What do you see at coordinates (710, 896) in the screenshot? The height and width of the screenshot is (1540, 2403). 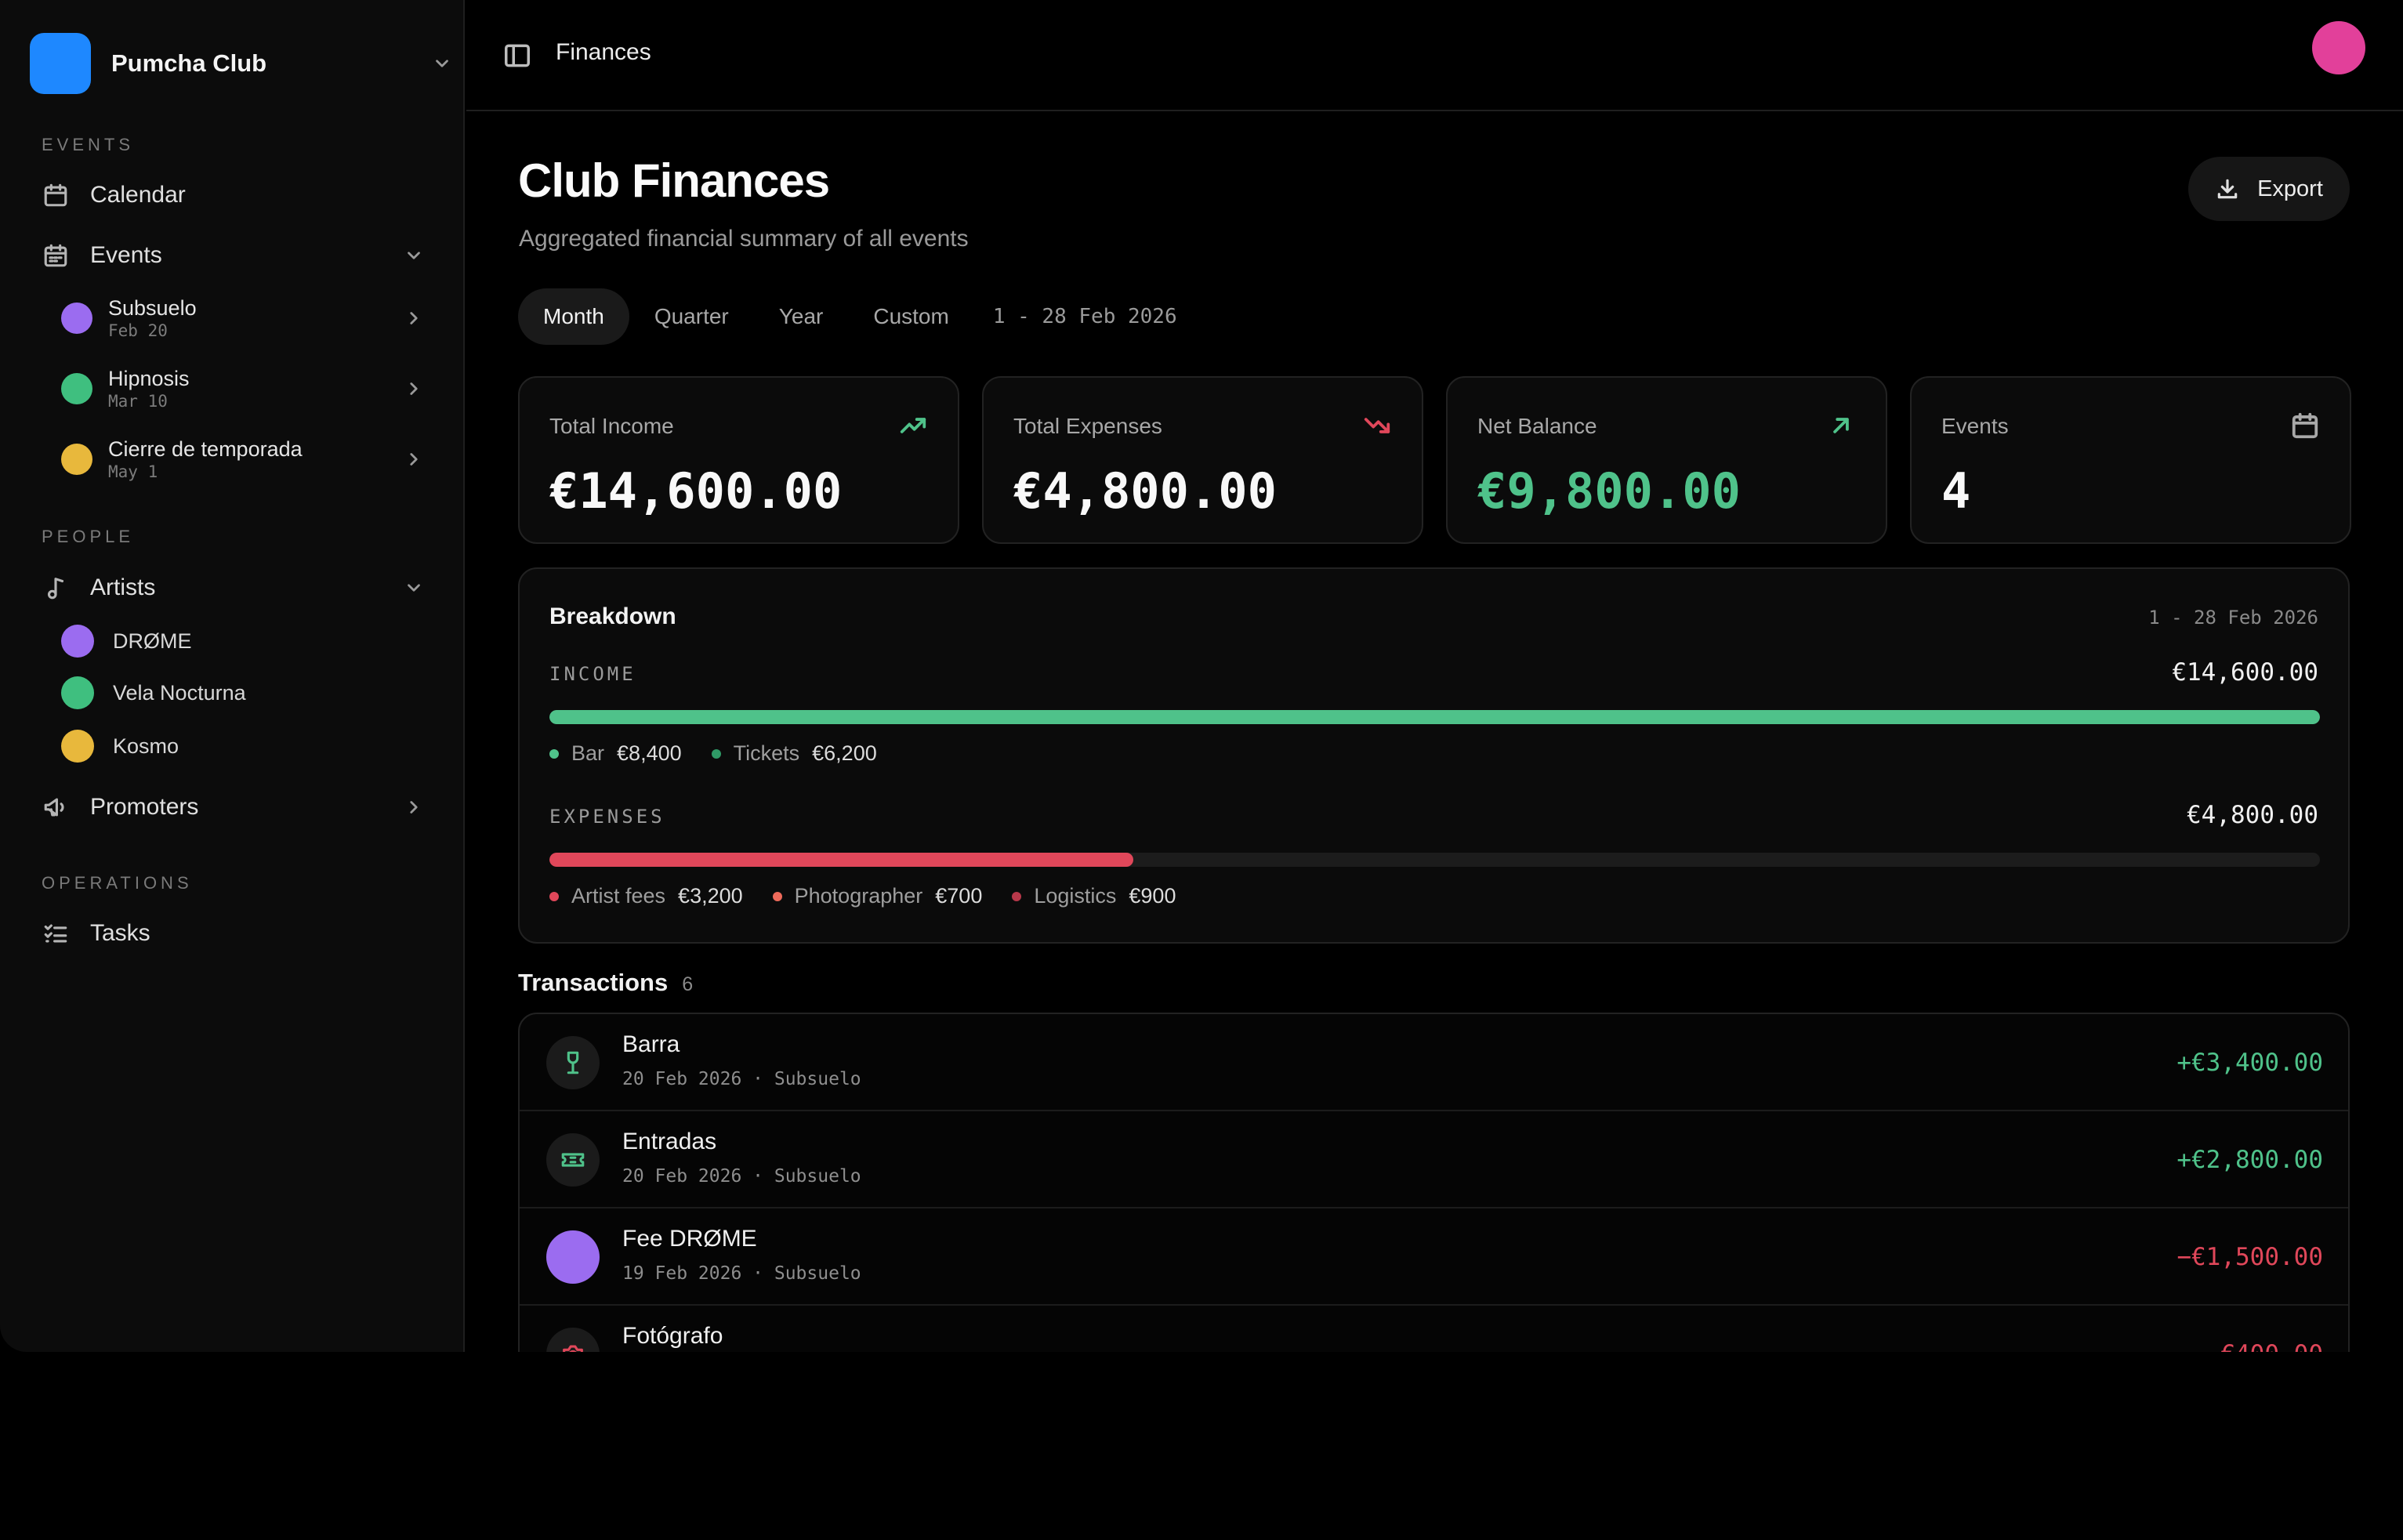 I see `legend-value: €3,200` at bounding box center [710, 896].